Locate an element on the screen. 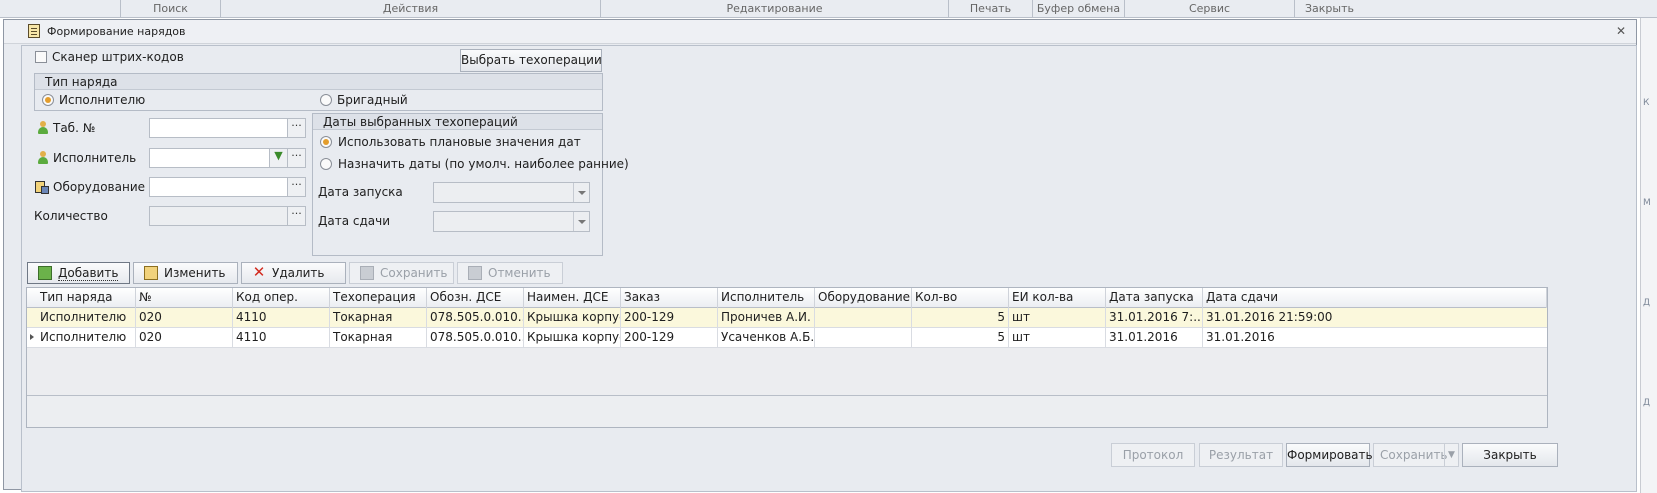 The image size is (1657, 493). due-date-label: Дата сдачи is located at coordinates (354, 221).